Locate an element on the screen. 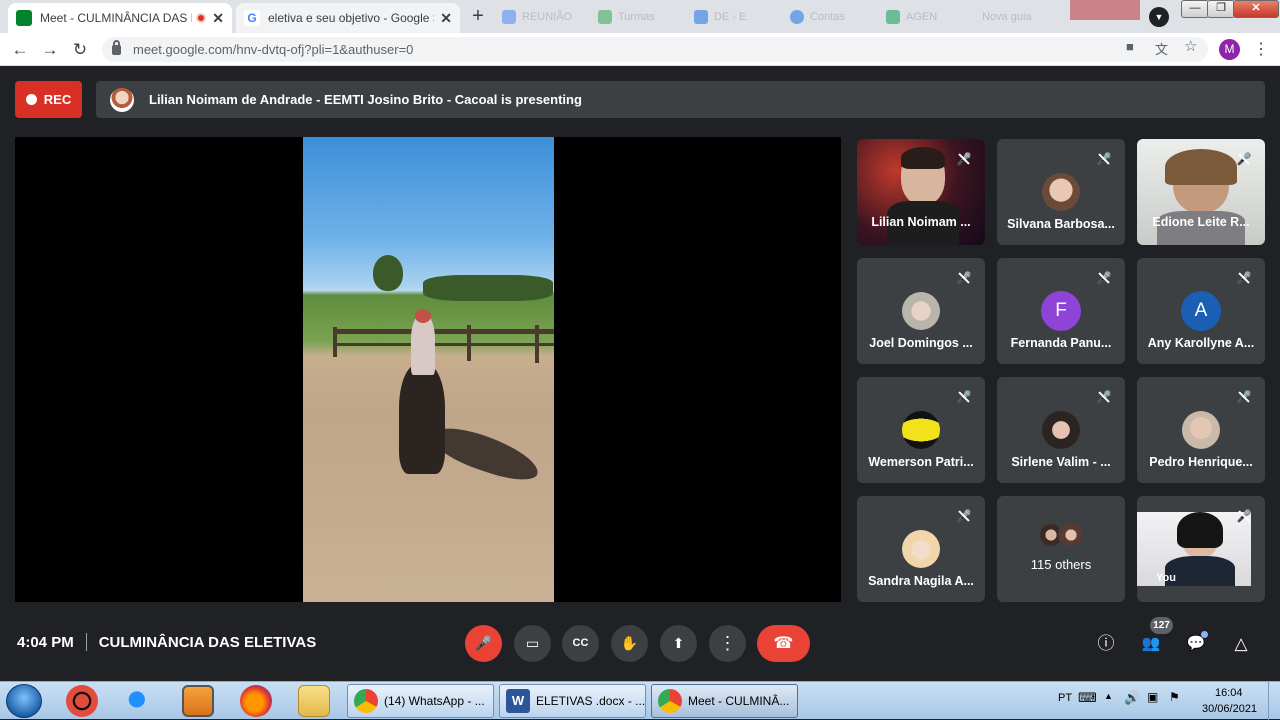 The width and height of the screenshot is (1280, 720). tab-meet: Meet - CULMINÂNCIA DAS E ✕ is located at coordinates (120, 18).